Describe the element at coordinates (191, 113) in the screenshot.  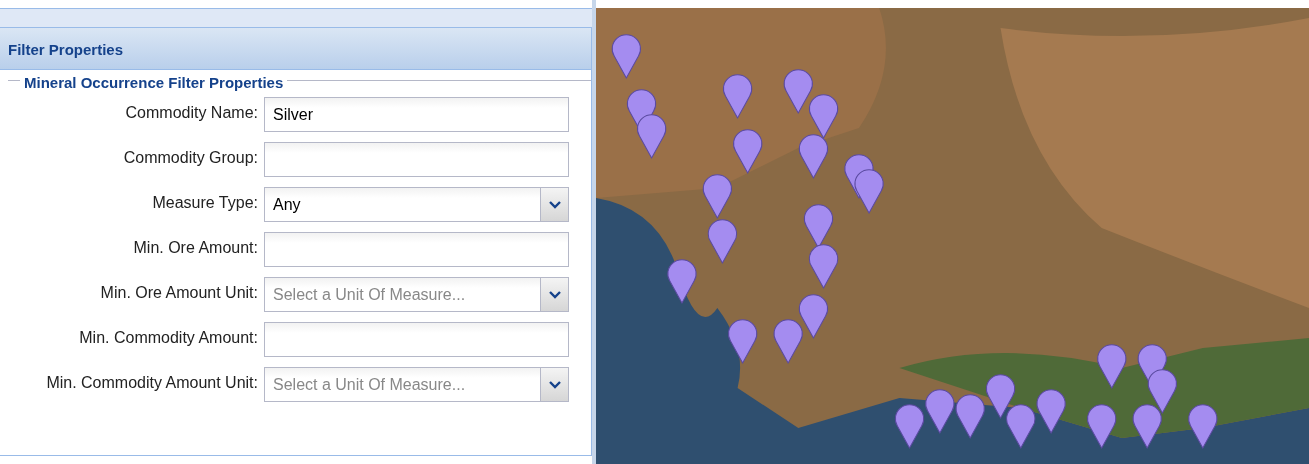
I see `field-label: Commodity Name:` at that location.